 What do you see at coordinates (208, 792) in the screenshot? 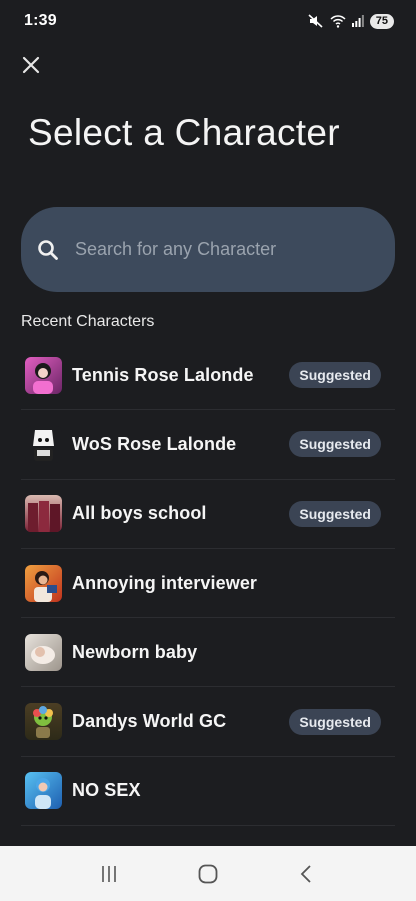
I see `list-item: NO SEX` at bounding box center [208, 792].